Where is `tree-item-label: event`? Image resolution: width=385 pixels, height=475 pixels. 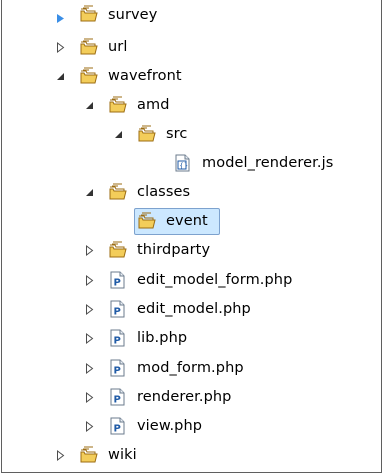
tree-item-label: event is located at coordinates (187, 221).